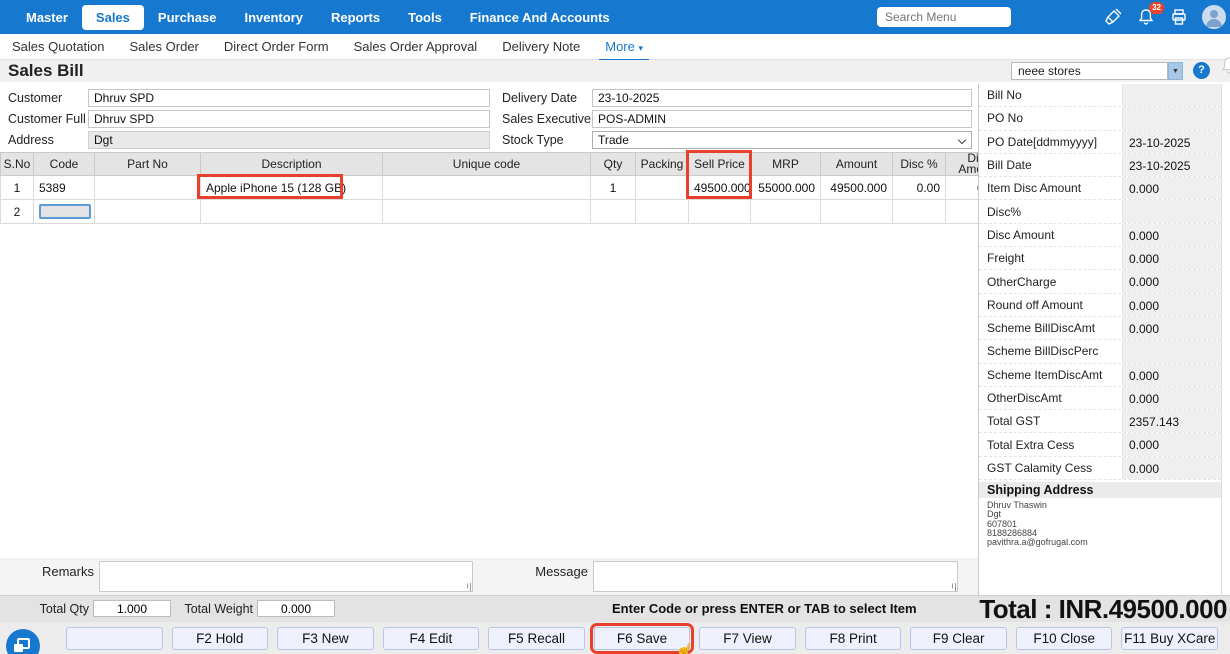  I want to click on delivery-date-input, so click(782, 98).